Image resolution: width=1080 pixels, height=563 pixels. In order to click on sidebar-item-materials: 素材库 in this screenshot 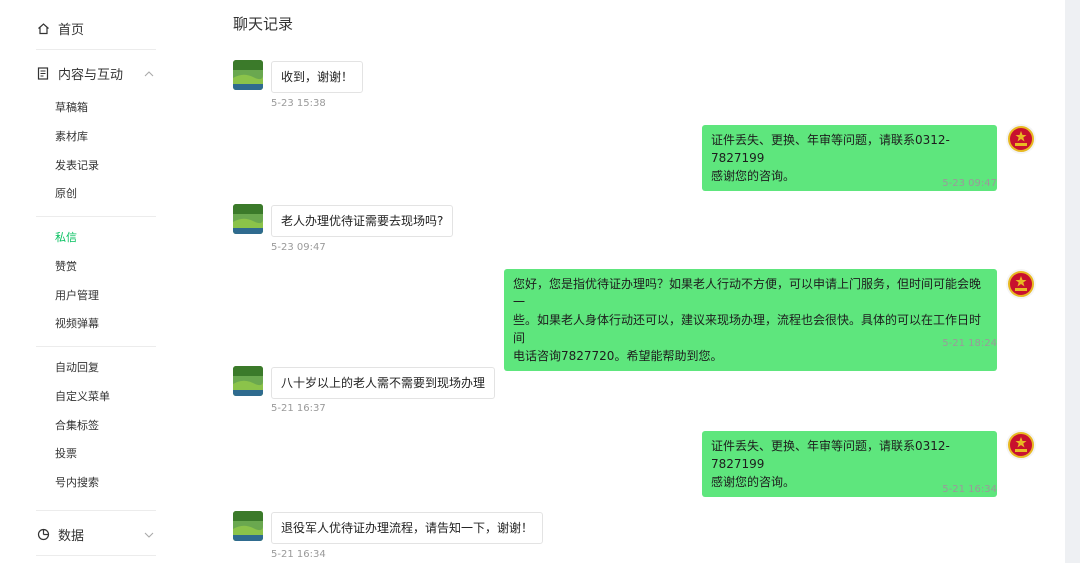, I will do `click(71, 137)`.